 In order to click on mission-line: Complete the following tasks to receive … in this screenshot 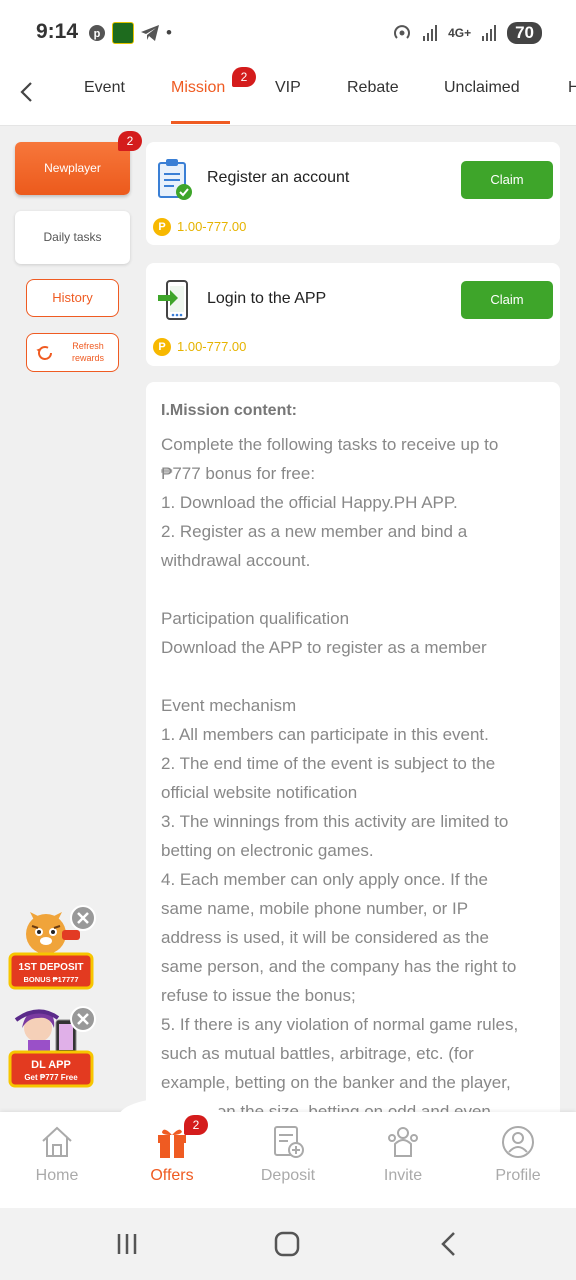, I will do `click(330, 444)`.